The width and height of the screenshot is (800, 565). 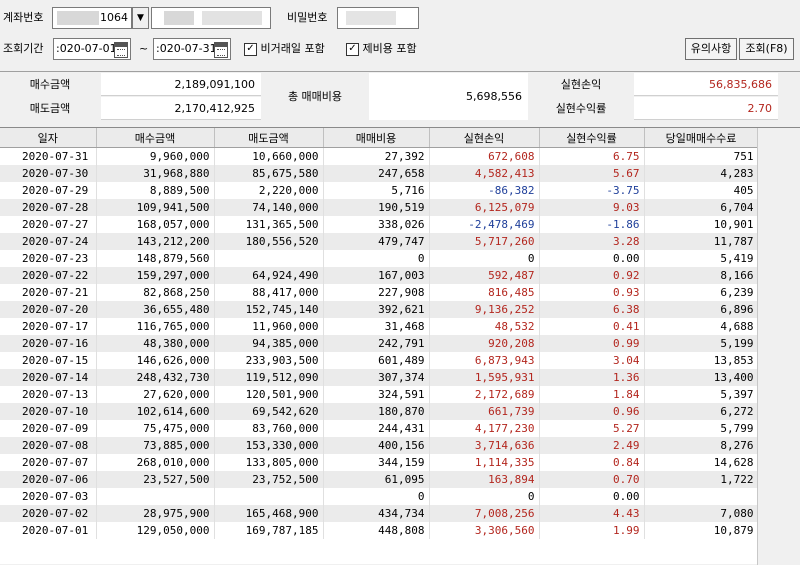 What do you see at coordinates (155, 258) in the screenshot?
I see `cell-buy: 148,879,560` at bounding box center [155, 258].